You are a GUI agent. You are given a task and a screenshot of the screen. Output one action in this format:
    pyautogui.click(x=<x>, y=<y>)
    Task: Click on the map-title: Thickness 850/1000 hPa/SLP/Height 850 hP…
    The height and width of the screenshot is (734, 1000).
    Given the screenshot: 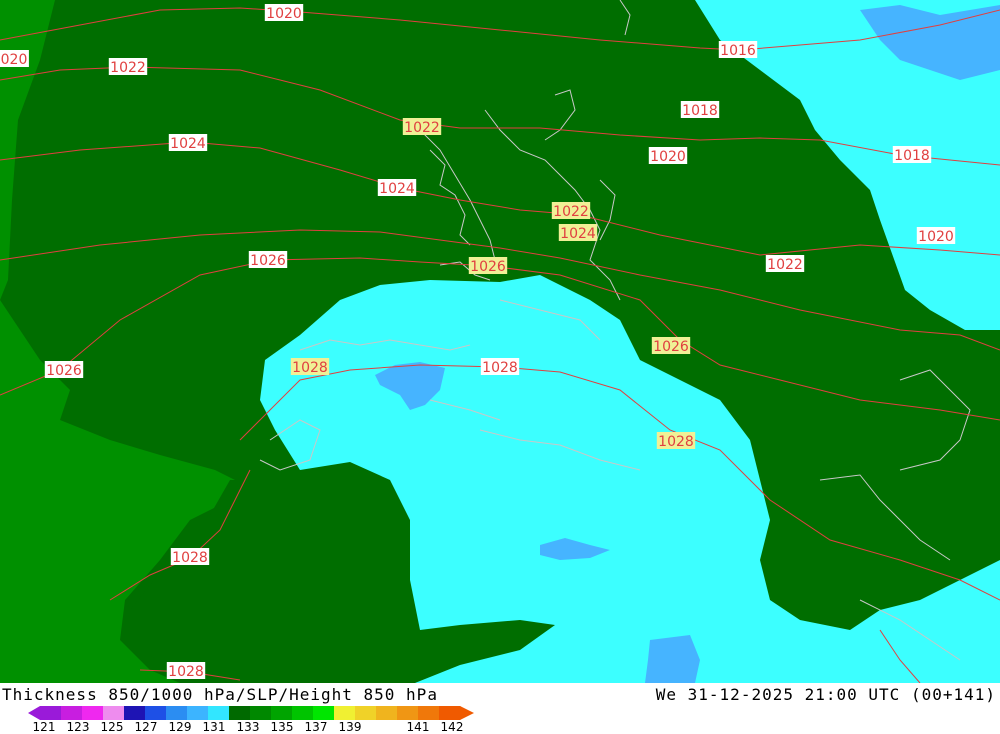 What is the action you would take?
    pyautogui.click(x=220, y=694)
    